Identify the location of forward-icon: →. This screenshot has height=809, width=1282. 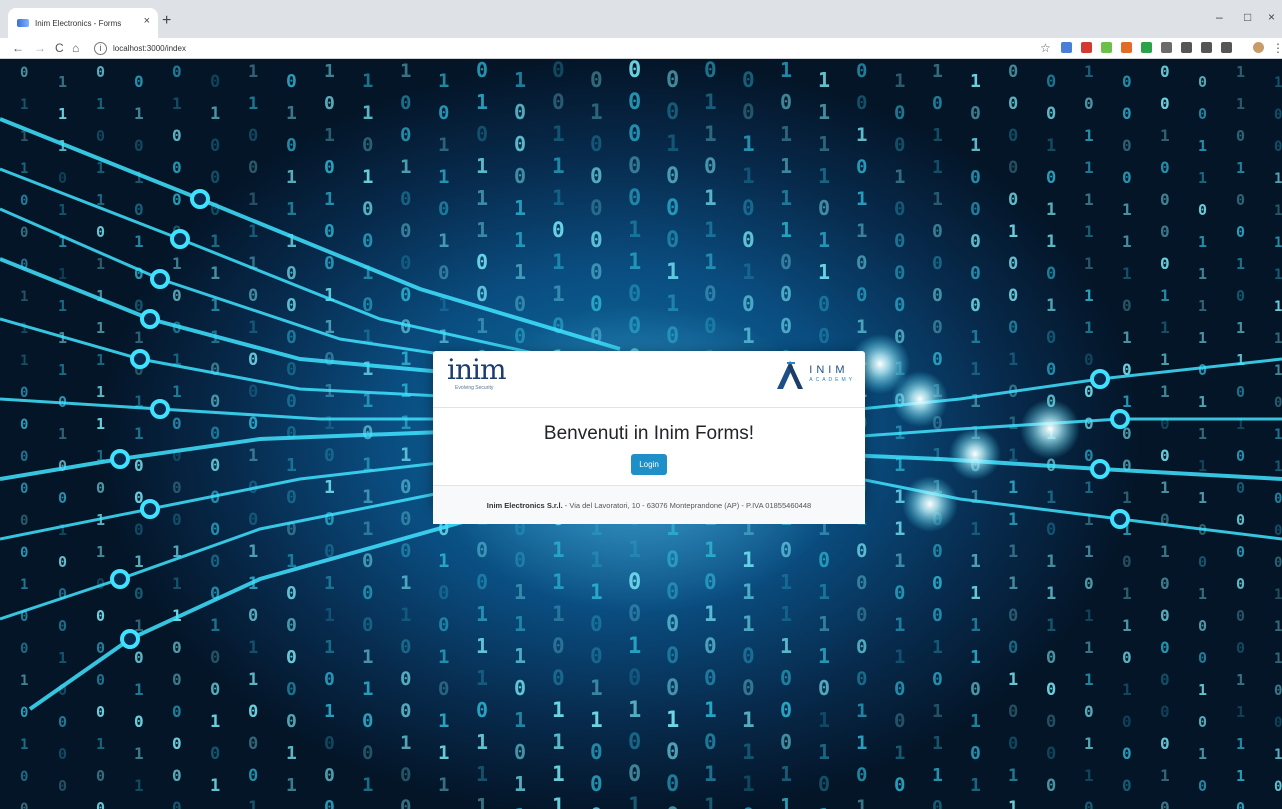
(40, 48).